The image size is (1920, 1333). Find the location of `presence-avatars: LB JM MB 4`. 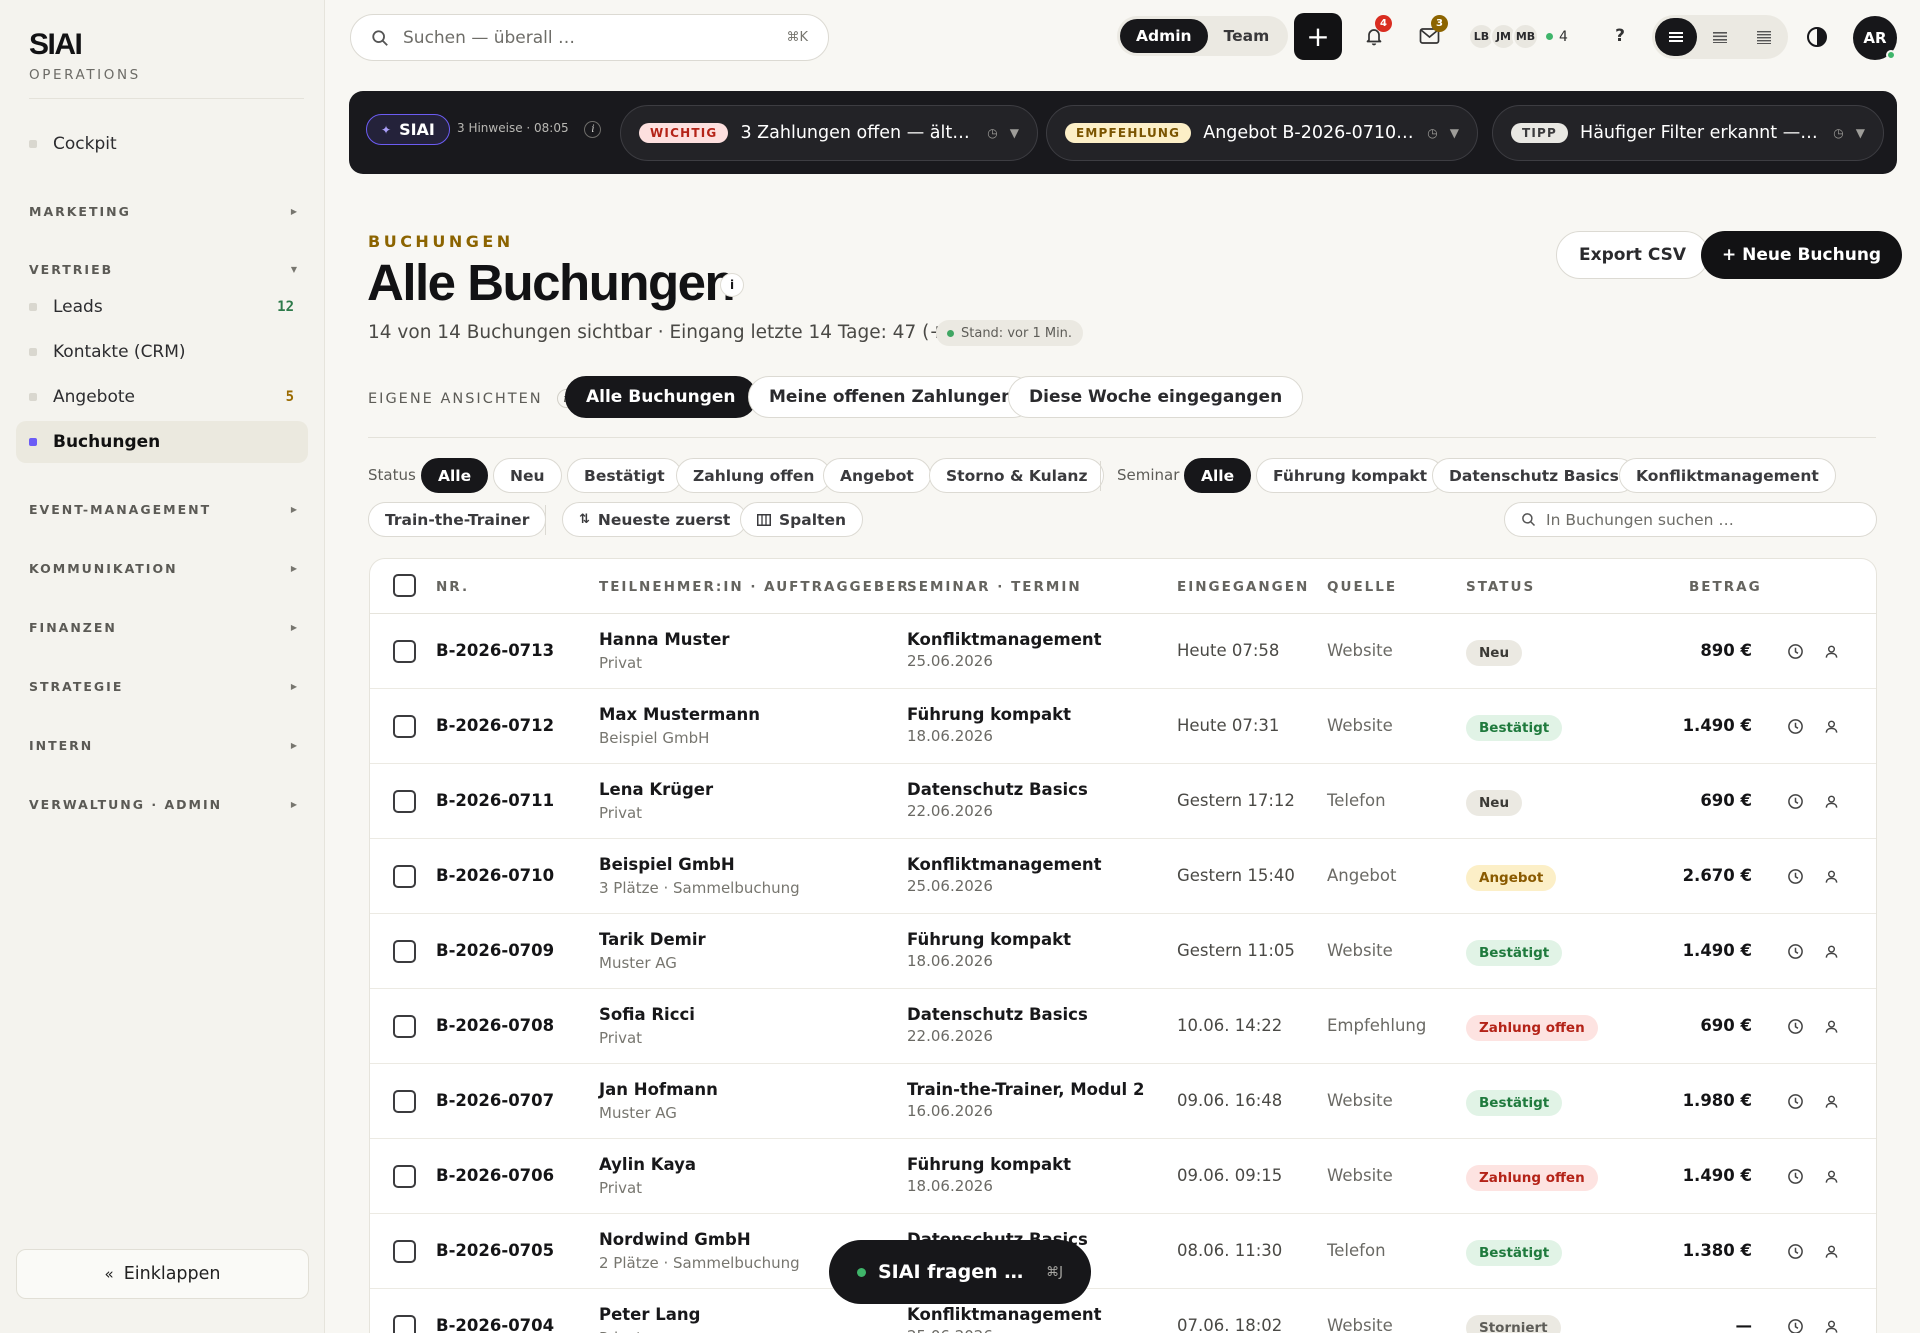

presence-avatars: LB JM MB 4 is located at coordinates (1518, 36).